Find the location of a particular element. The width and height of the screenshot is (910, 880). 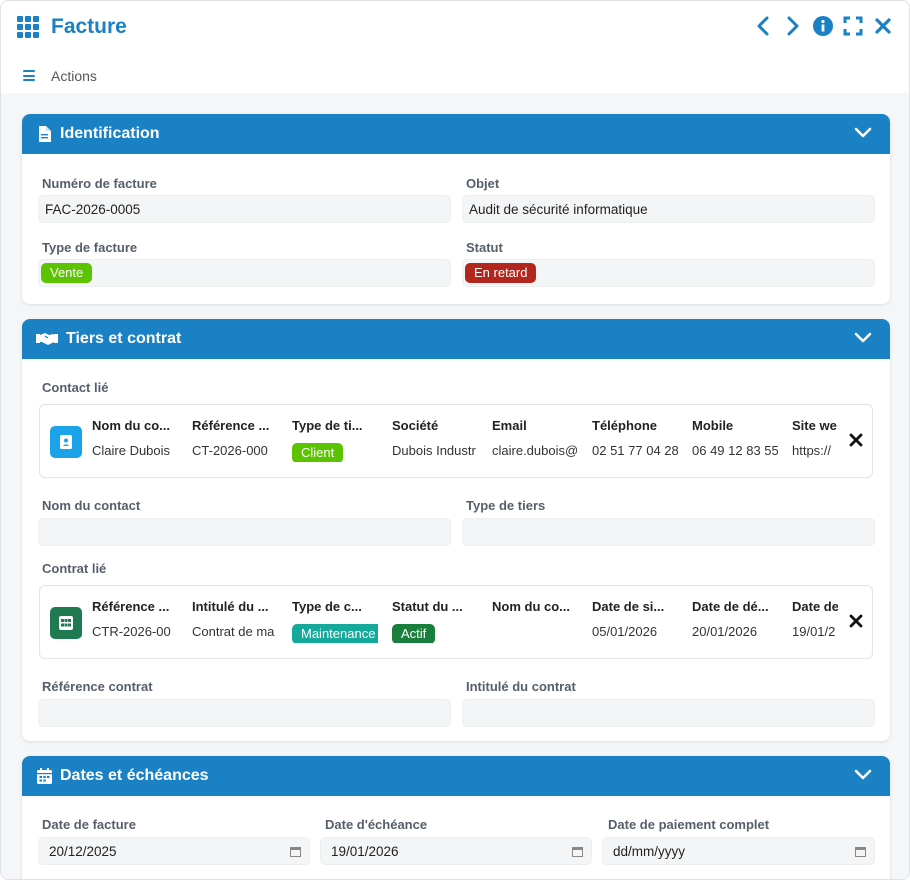

date-facture-input: 20/12/2025 is located at coordinates (174, 851).